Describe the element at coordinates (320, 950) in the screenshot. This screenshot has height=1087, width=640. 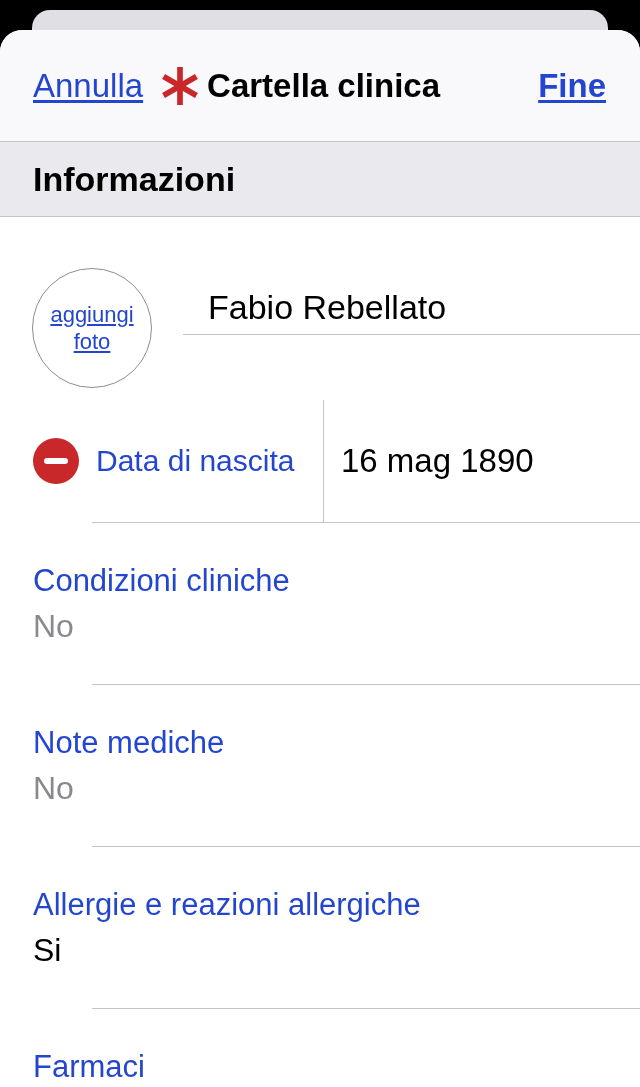
I see `text-field: Si` at that location.